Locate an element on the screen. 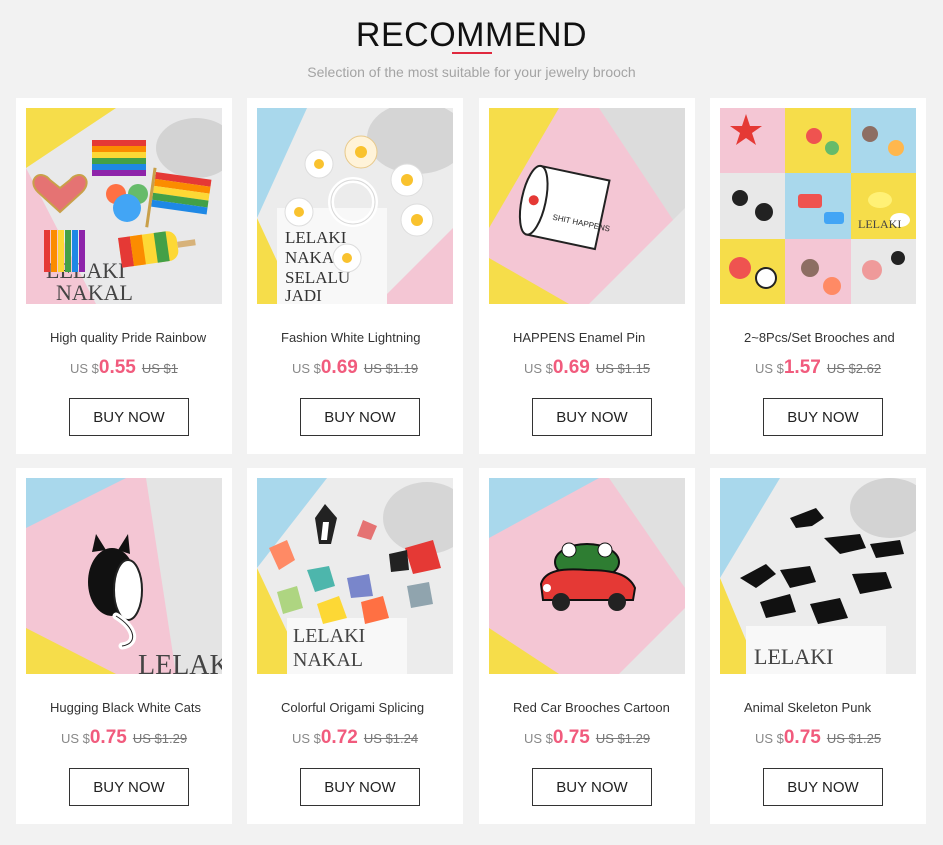 This screenshot has width=943, height=845. price-row: US $1.57 US $2.62 is located at coordinates (818, 368).